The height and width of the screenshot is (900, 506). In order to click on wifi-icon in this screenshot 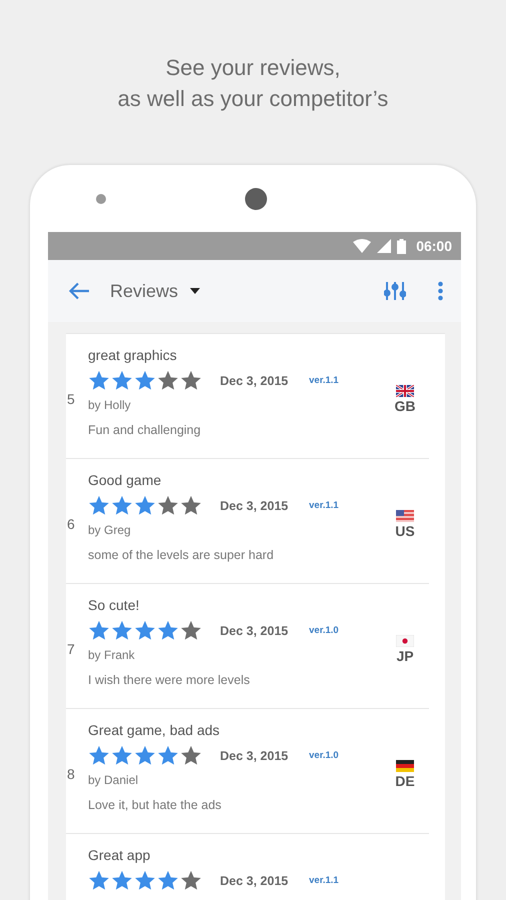, I will do `click(362, 246)`.